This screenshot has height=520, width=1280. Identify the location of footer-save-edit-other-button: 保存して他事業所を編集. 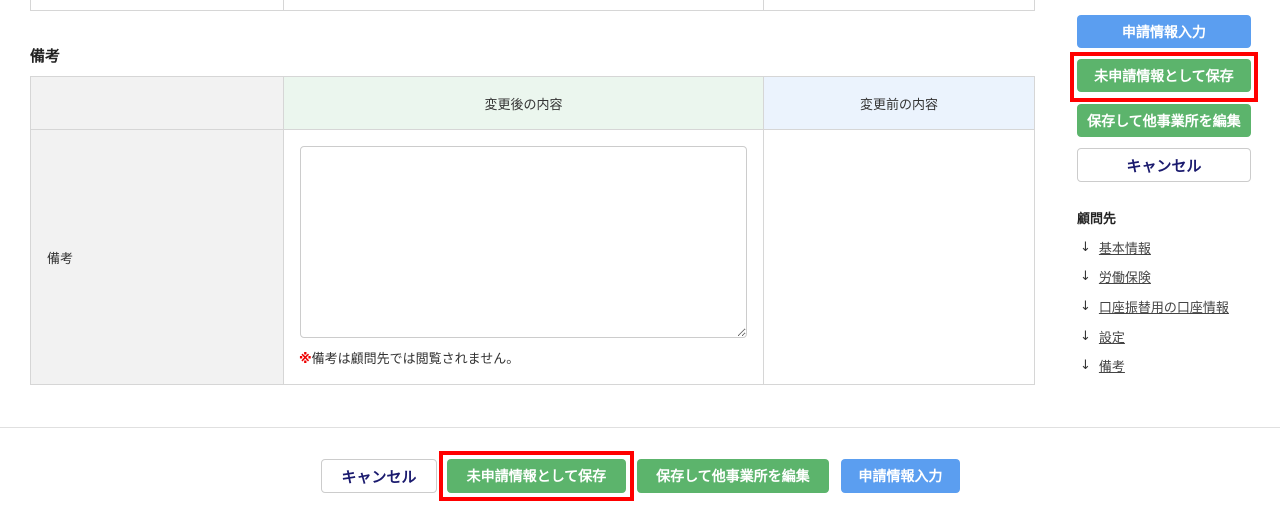
(733, 476).